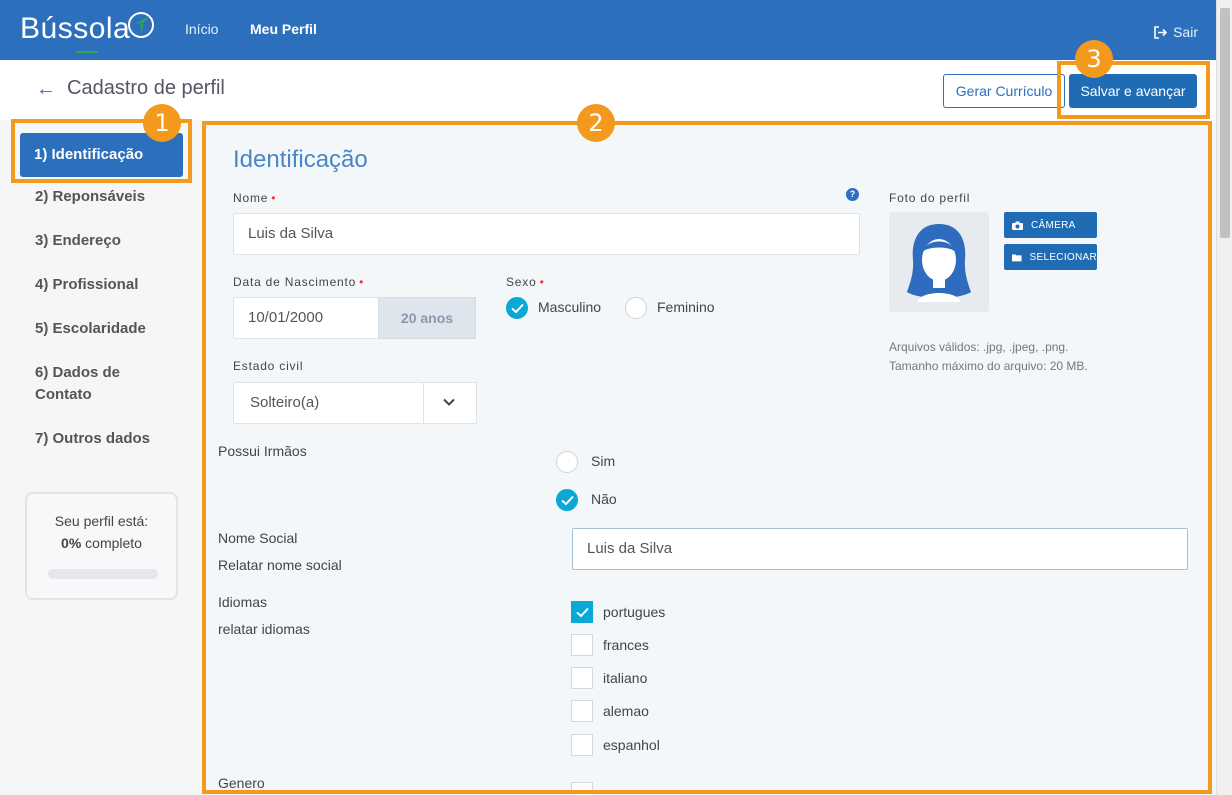 The width and height of the screenshot is (1232, 795). I want to click on progress-line2: 0% completo, so click(101, 543).